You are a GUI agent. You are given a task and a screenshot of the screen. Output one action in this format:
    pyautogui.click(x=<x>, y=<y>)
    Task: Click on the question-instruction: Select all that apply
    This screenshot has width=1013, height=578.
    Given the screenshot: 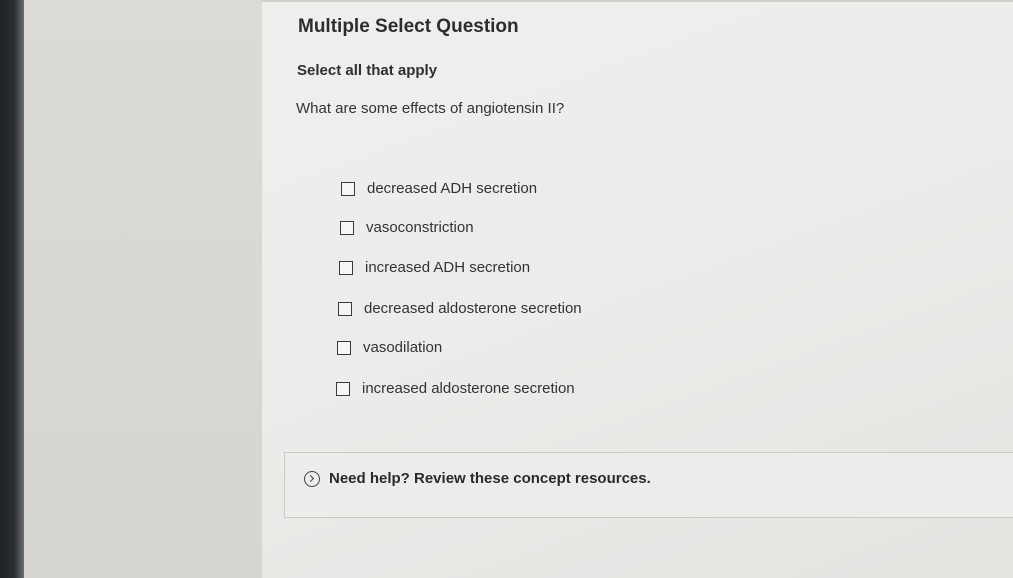 What is the action you would take?
    pyautogui.click(x=367, y=70)
    